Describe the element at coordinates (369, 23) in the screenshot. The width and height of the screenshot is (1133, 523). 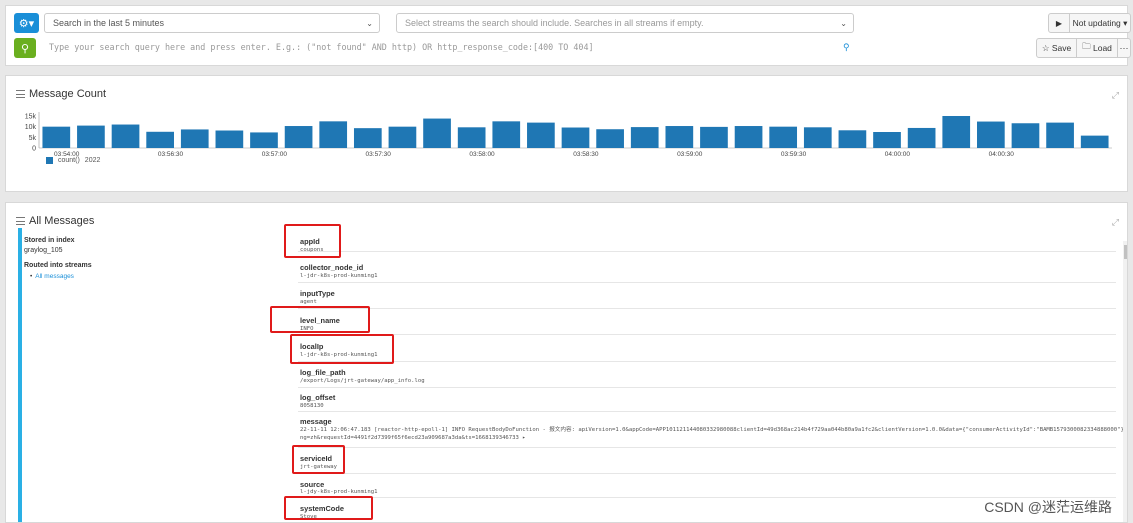
I see `chevron-down-icon: ⌄` at that location.